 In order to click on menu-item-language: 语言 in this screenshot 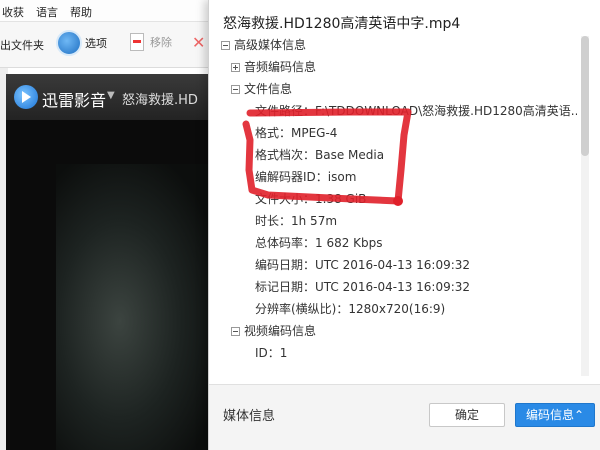, I will do `click(47, 12)`.